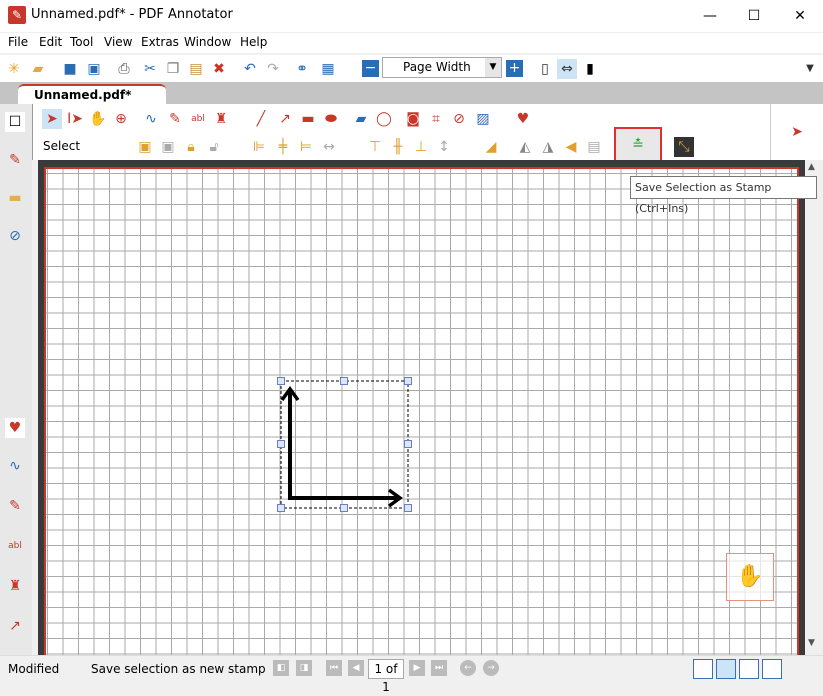 The image size is (823, 696). Describe the element at coordinates (468, 668) in the screenshot. I see `back-button: ←` at that location.